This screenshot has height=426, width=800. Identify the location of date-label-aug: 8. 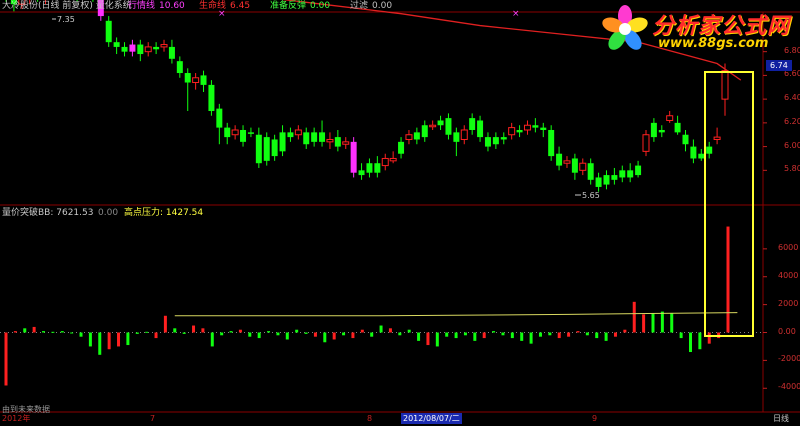
(370, 418).